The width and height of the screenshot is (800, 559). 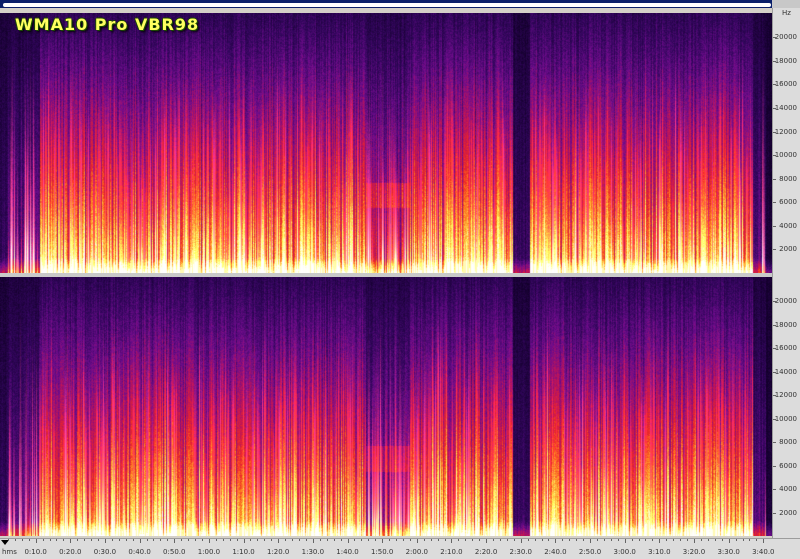 I want to click on time-tick-label: 0:20.0, so click(x=70, y=552).